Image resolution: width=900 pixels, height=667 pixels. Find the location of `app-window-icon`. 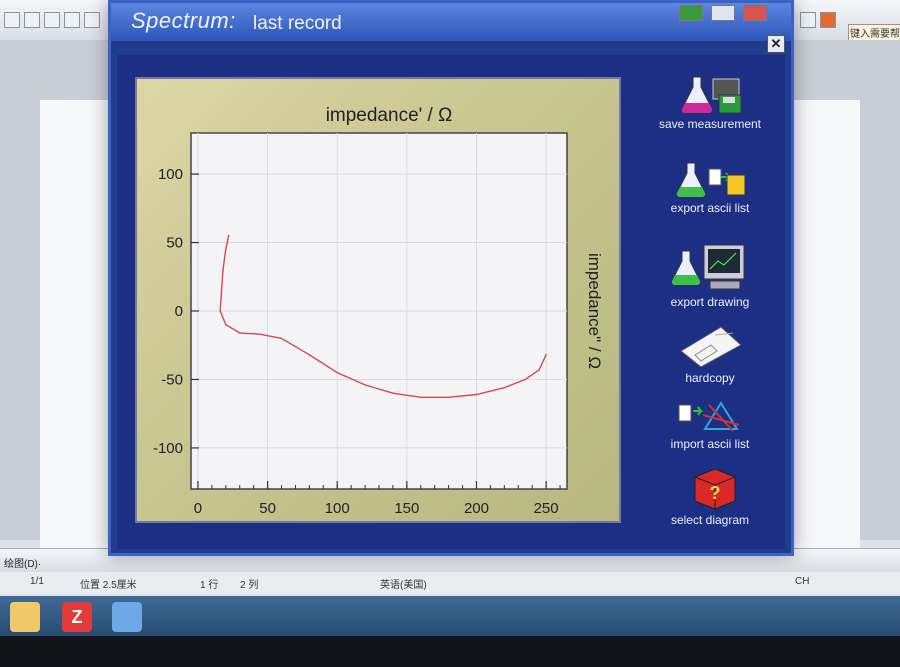

app-window-icon is located at coordinates (127, 617).